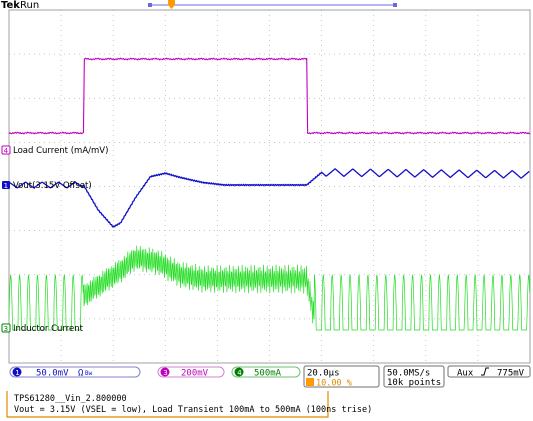 This screenshot has height=421, width=533. I want to click on inductor-current-label: Inductor Current, so click(48, 329).